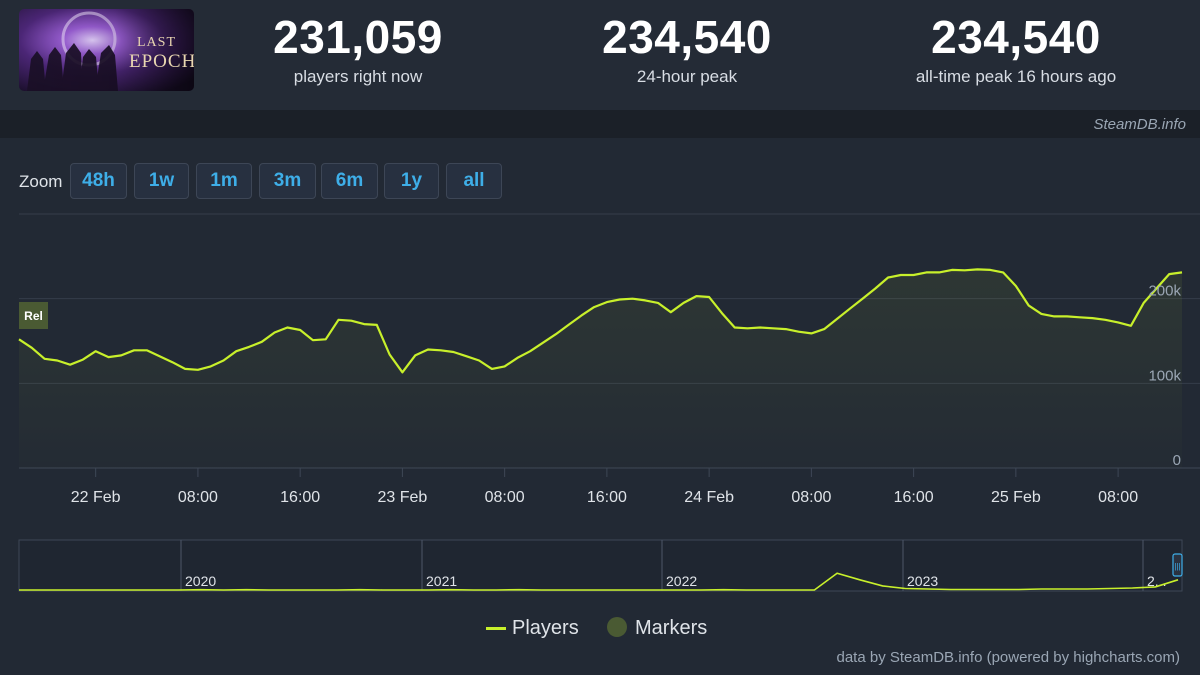 The image size is (1200, 675). I want to click on legend-dot-swatch, so click(617, 627).